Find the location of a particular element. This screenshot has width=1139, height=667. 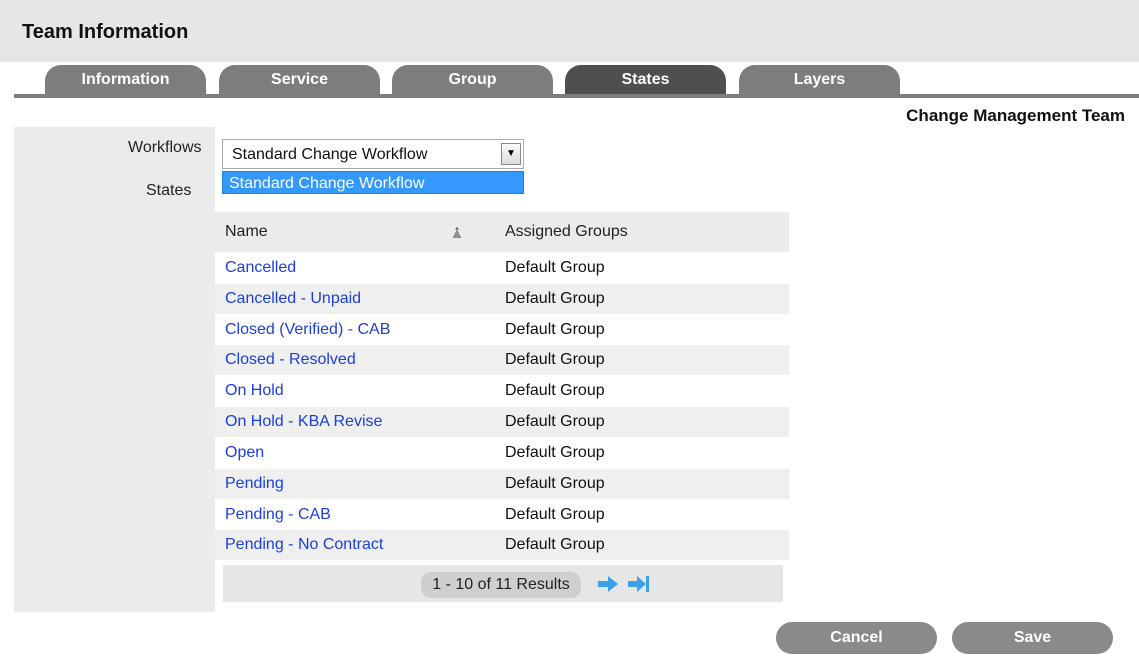

tab-bar: Information Service Group States Layers is located at coordinates (569, 80).